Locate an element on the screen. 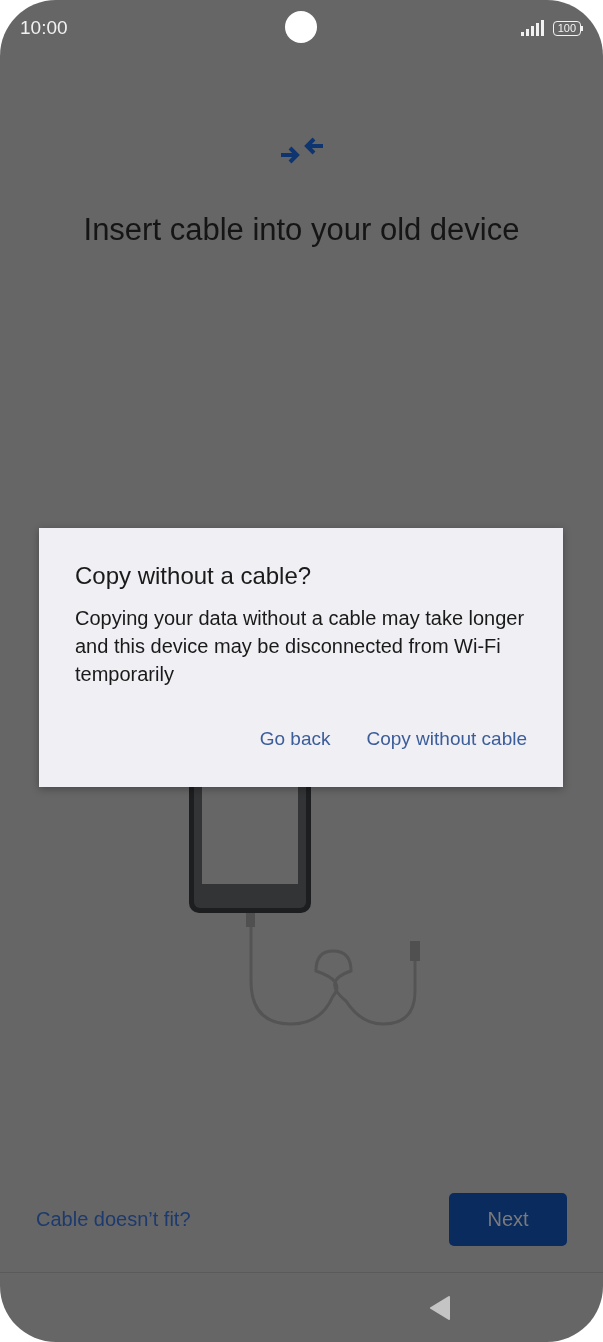 This screenshot has height=1342, width=603. battery-icon: 100 is located at coordinates (567, 28).